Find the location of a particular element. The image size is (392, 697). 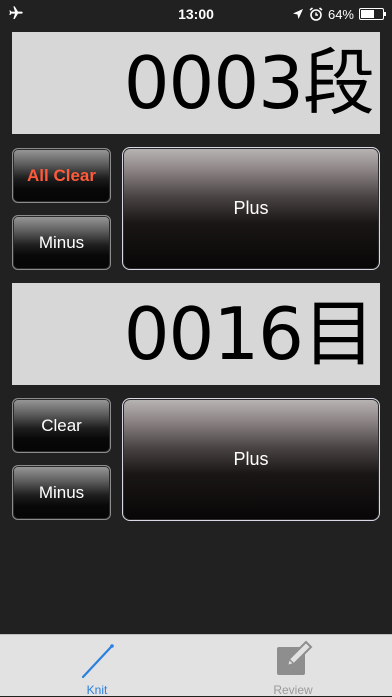

all-clear-label: All Clear is located at coordinates (61, 176).